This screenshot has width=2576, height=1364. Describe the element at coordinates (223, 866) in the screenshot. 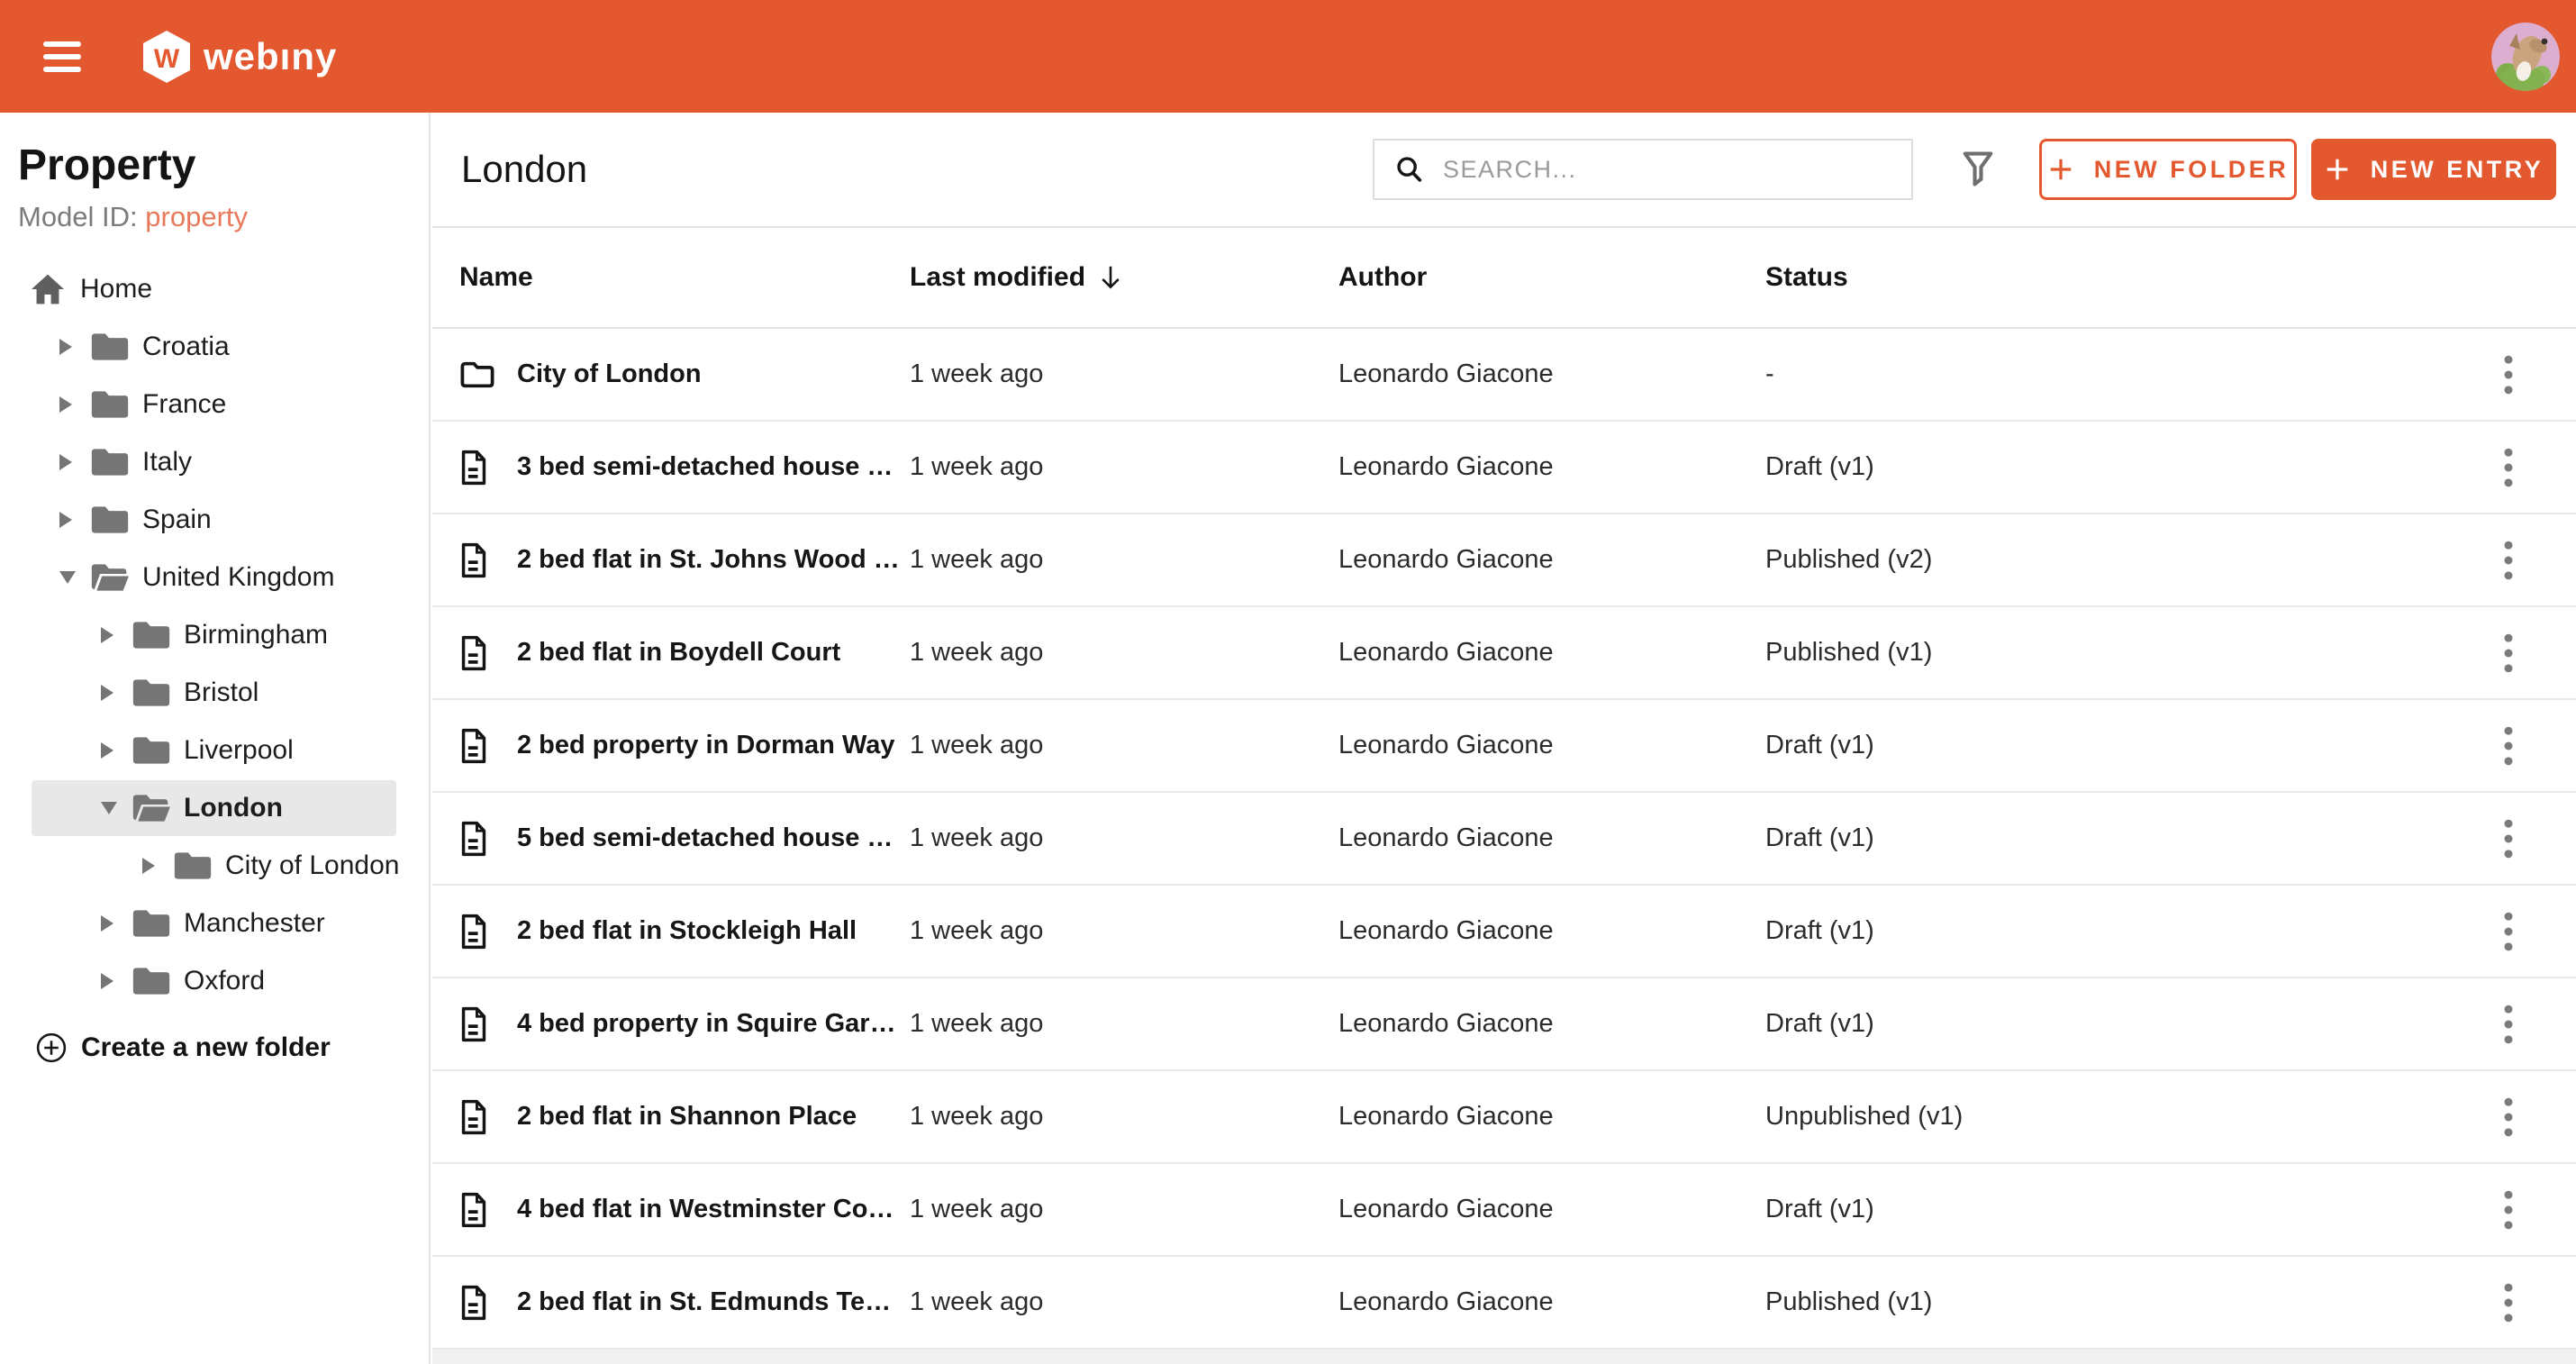

I see `tree-item-city-of-london: City of London` at that location.